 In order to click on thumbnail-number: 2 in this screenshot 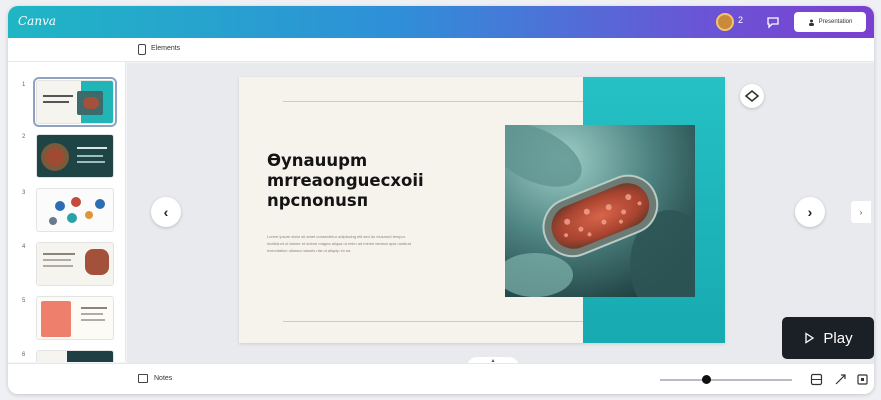, I will do `click(24, 137)`.